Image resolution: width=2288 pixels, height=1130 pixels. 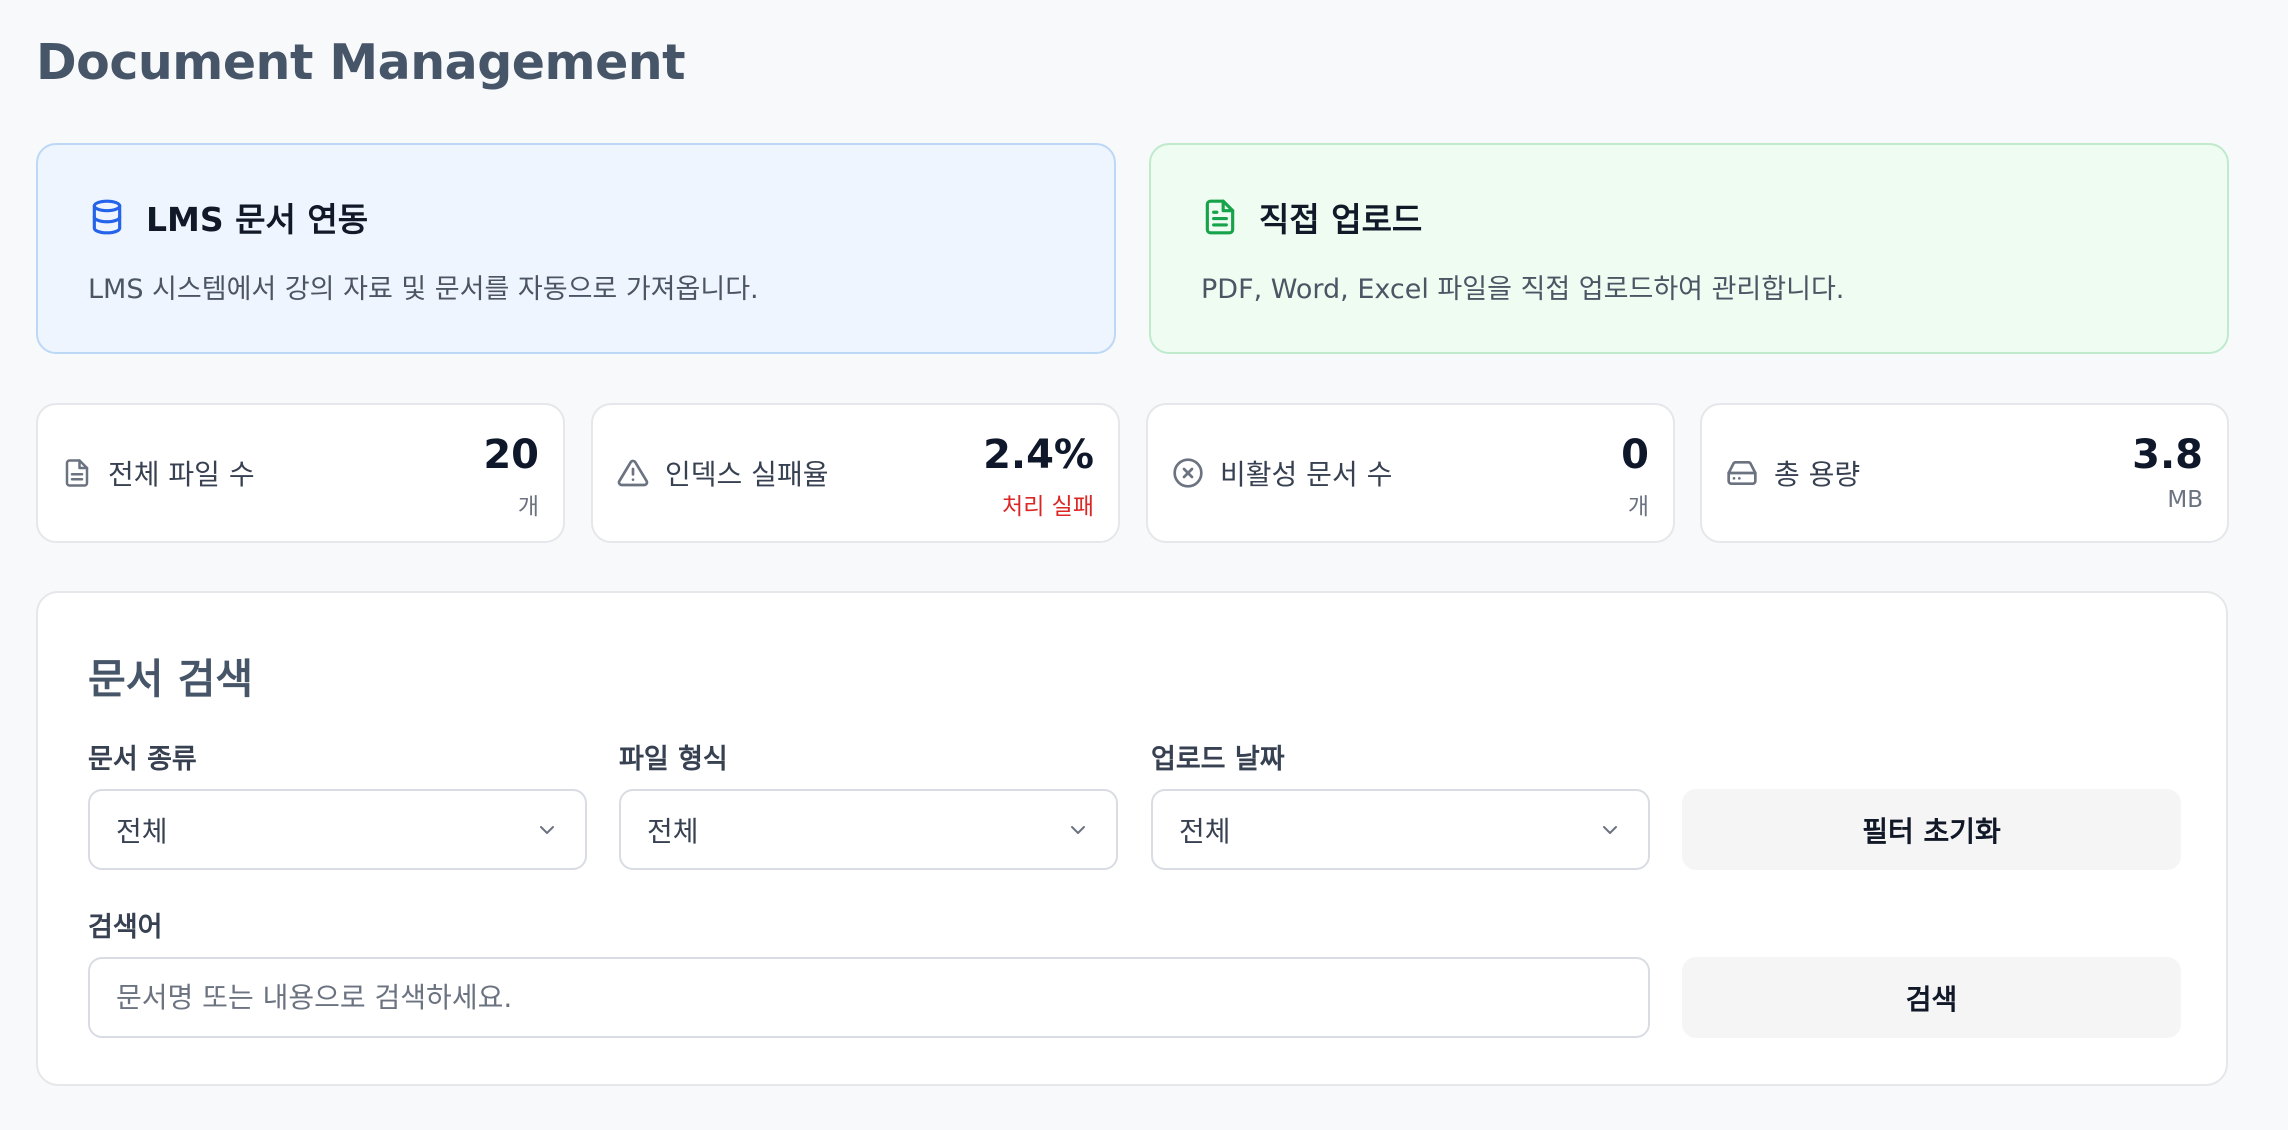 I want to click on lms-card-title: LMS 문서 연동, so click(x=257, y=219).